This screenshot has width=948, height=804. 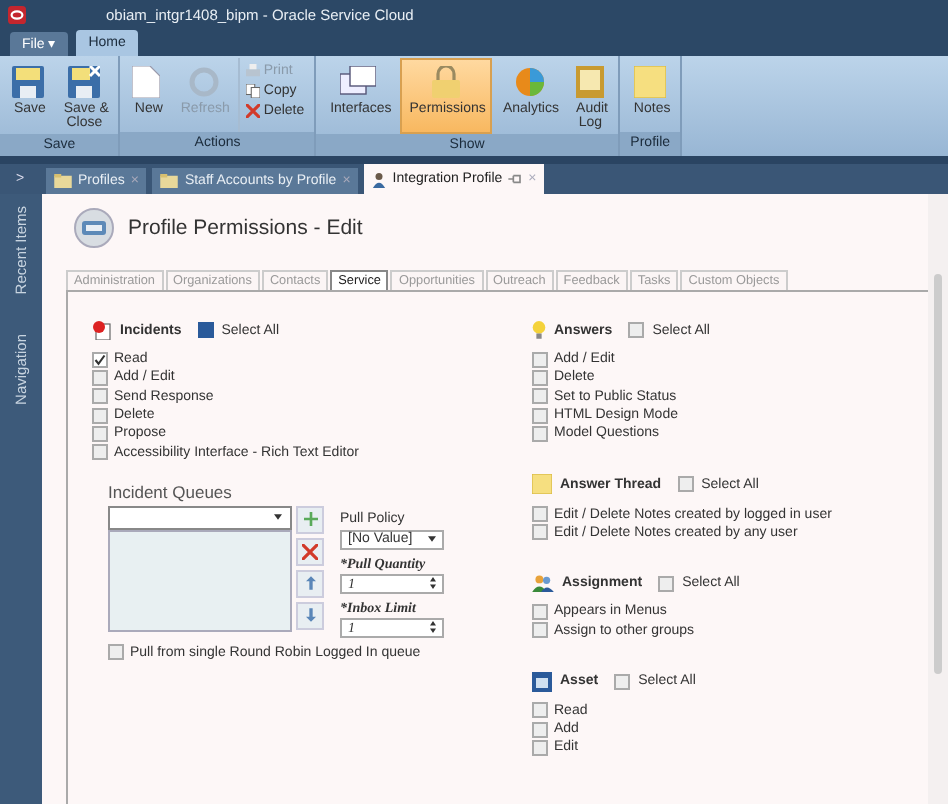 I want to click on padlock-icon, so click(x=445, y=82).